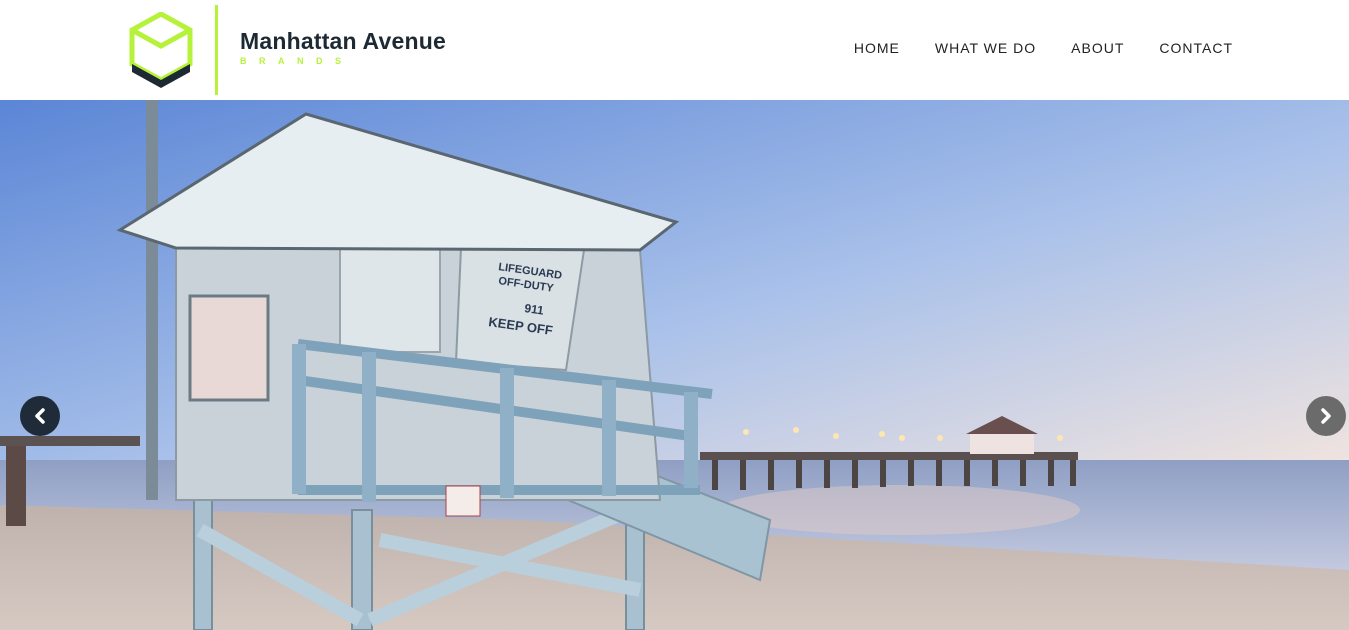 The image size is (1349, 630). Describe the element at coordinates (1196, 48) in the screenshot. I see `nav-contact: CONTACT` at that location.